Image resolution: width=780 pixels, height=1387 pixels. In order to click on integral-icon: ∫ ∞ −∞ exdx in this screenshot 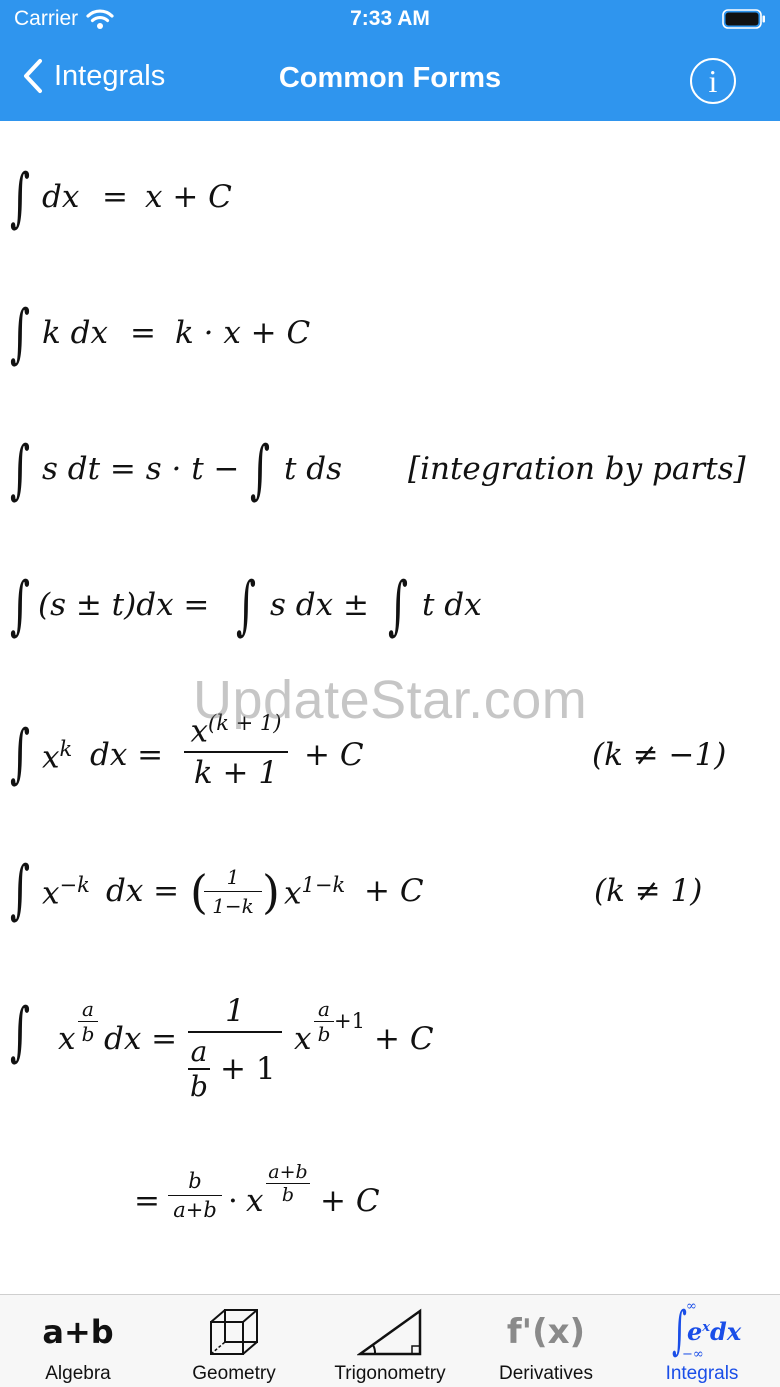, I will do `click(702, 1330)`.